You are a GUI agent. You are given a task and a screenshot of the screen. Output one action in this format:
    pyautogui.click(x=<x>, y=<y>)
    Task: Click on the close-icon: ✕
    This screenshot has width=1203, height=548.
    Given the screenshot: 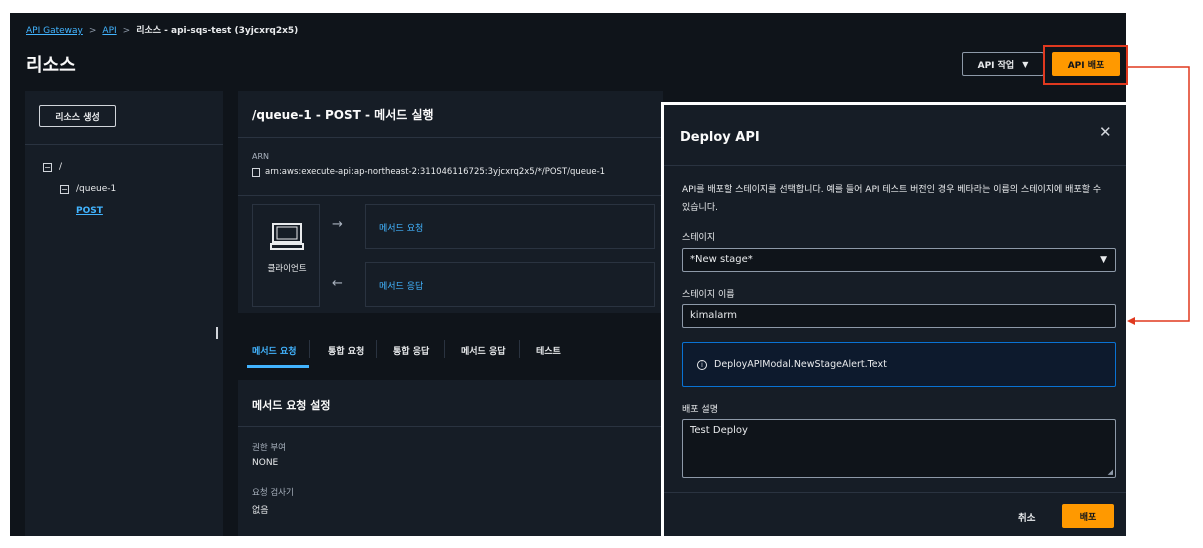 What is the action you would take?
    pyautogui.click(x=1105, y=132)
    